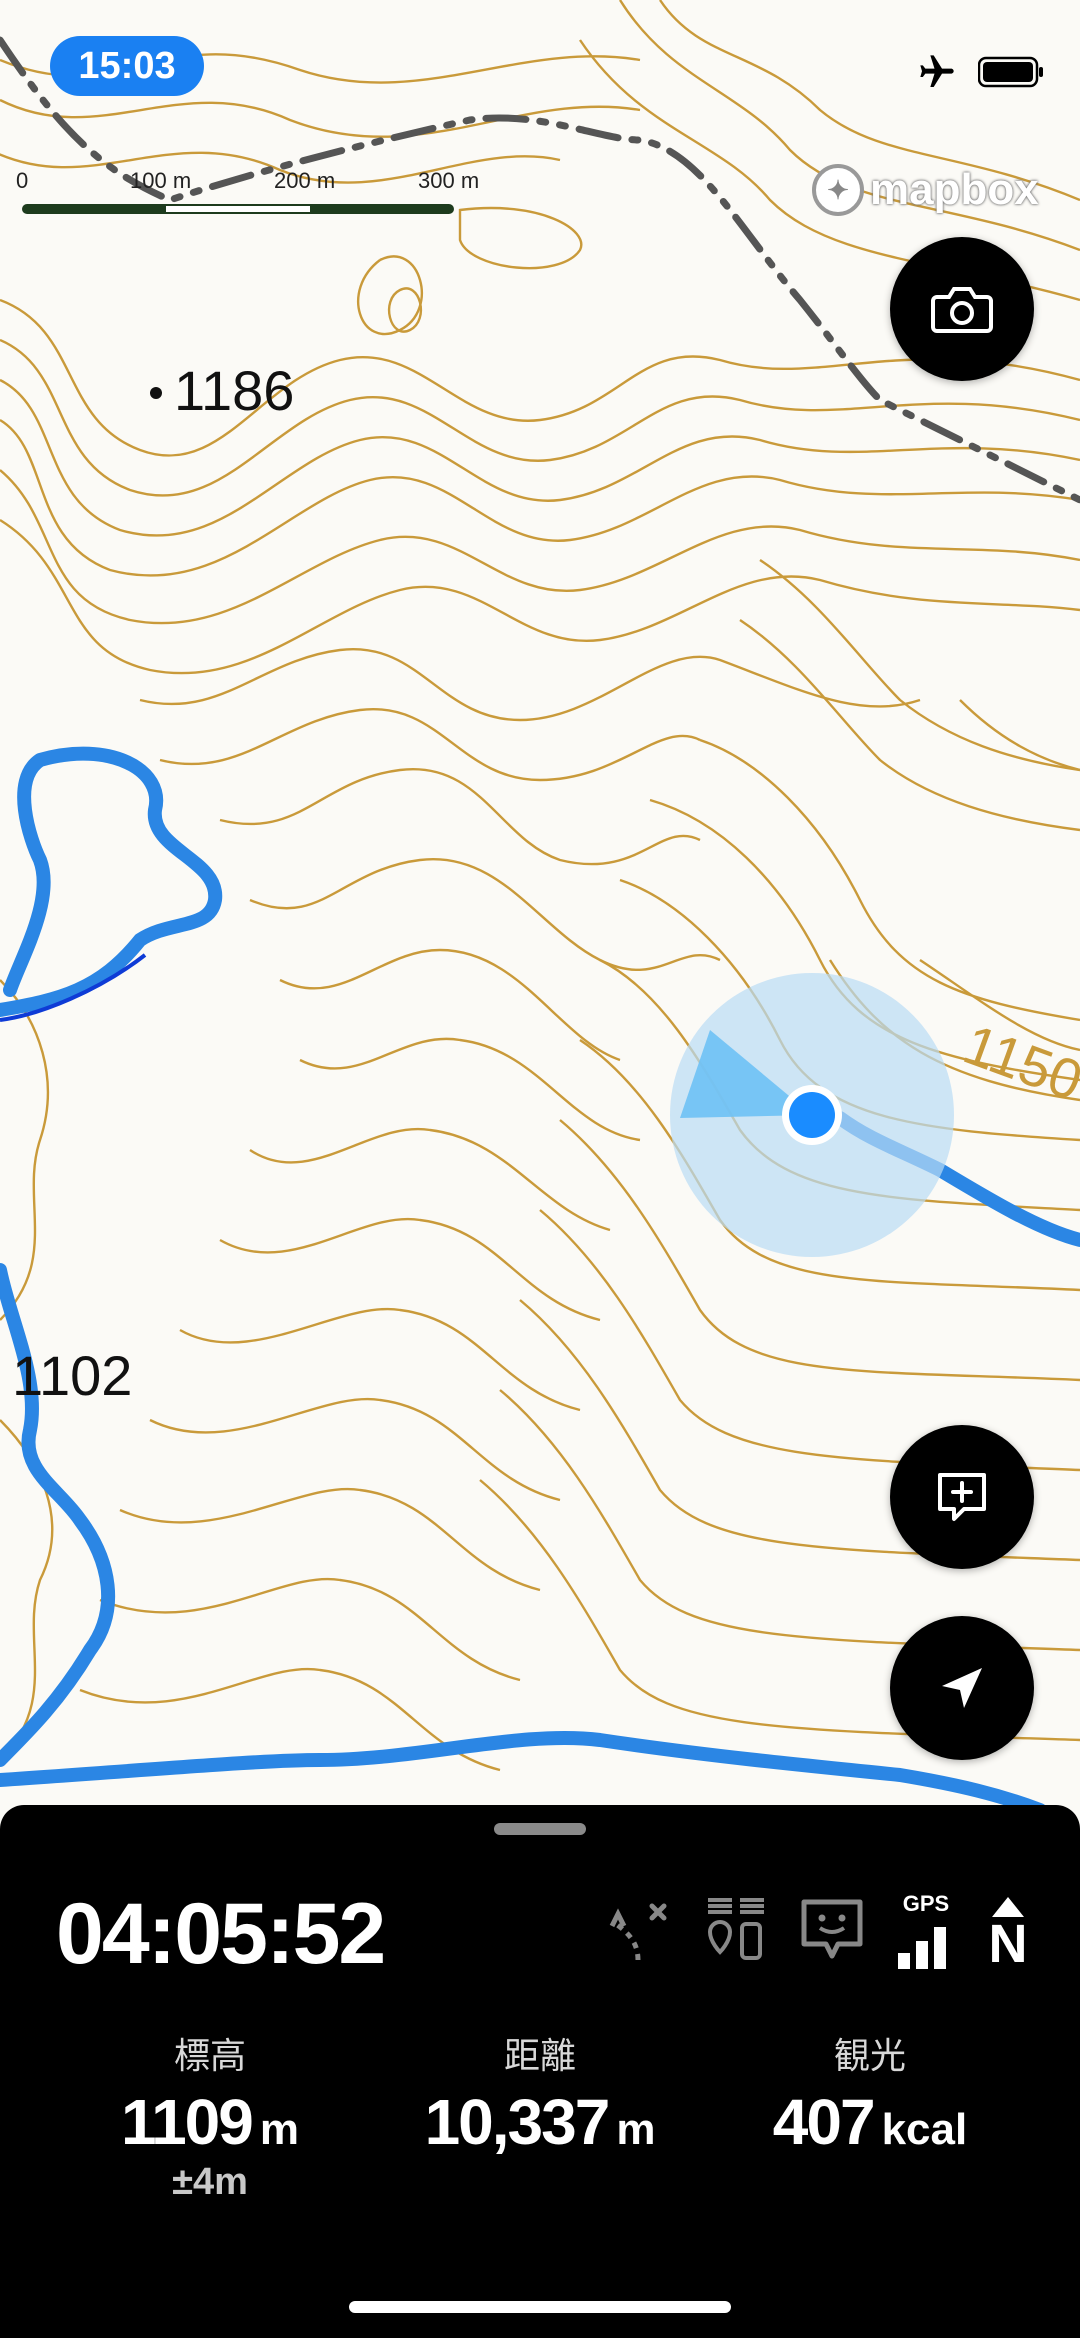 The height and width of the screenshot is (2338, 1080). I want to click on elevation-stat: 標高 1109 m ±4m, so click(210, 2115).